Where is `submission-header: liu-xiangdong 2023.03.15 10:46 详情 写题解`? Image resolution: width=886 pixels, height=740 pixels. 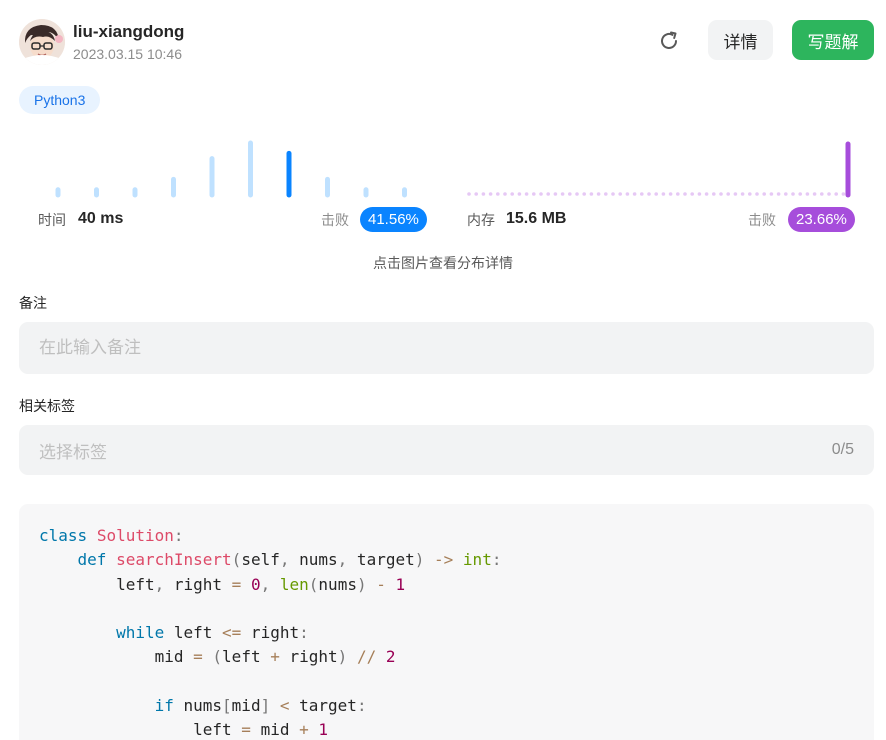
submission-header: liu-xiangdong 2023.03.15 10:46 详情 写题解 is located at coordinates (446, 42).